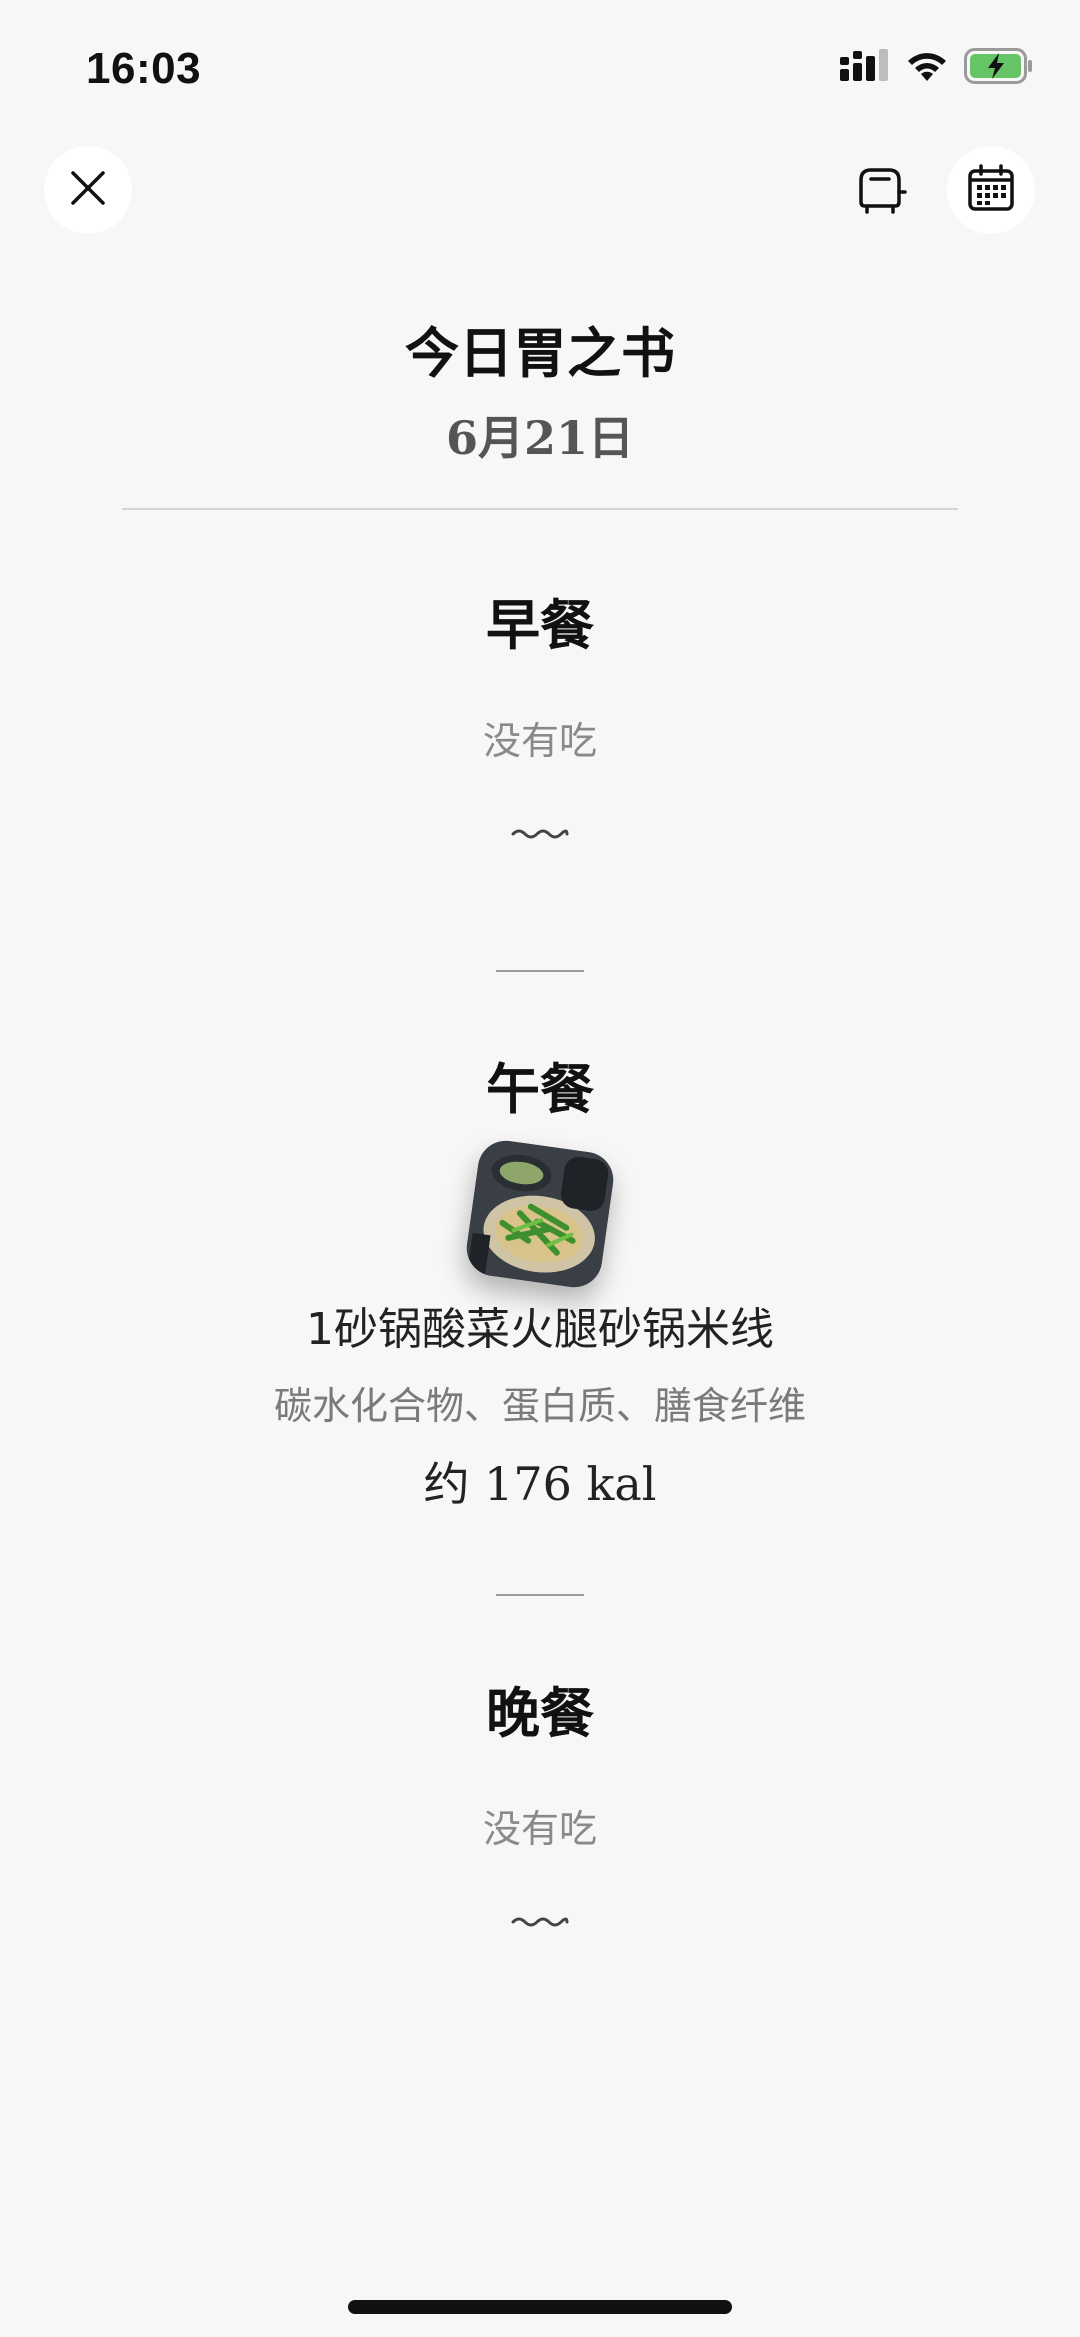 Image resolution: width=1080 pixels, height=2337 pixels. I want to click on status-time: 16:03, so click(144, 68).